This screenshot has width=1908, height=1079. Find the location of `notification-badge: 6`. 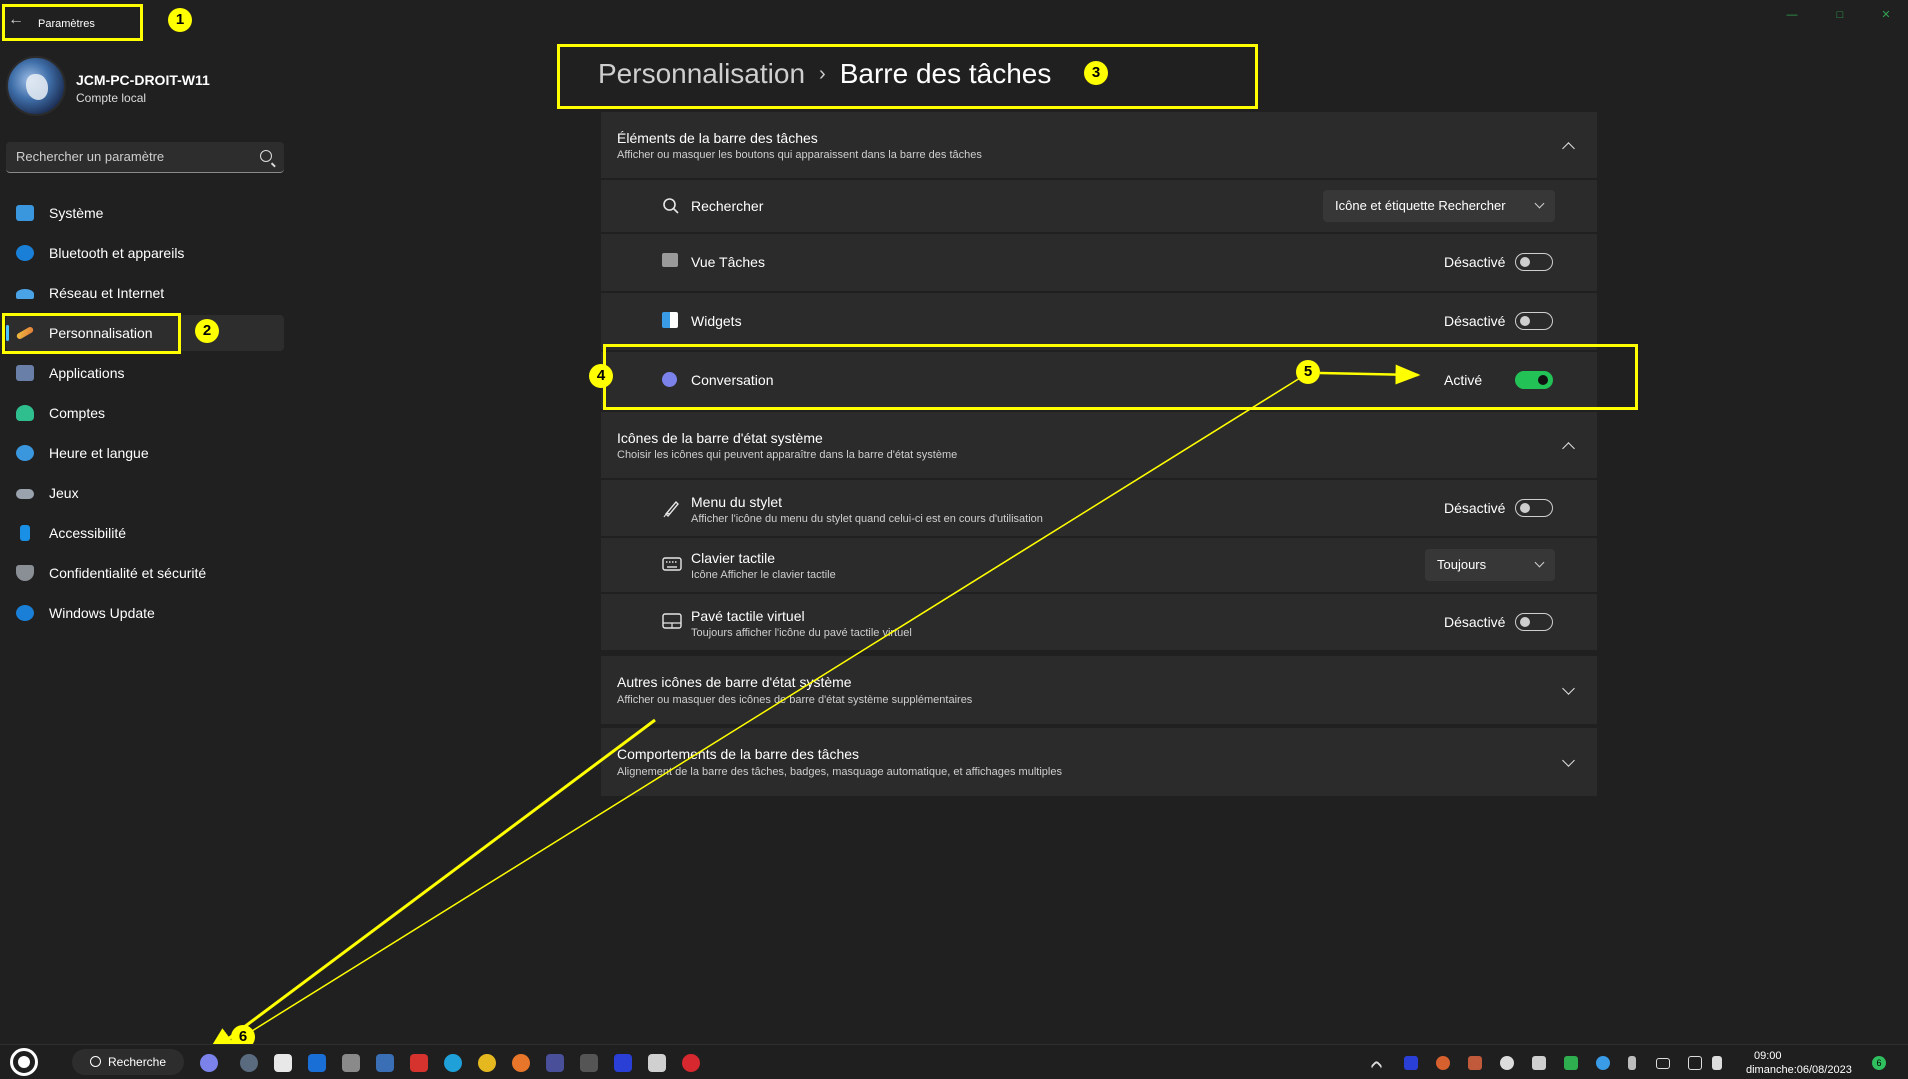

notification-badge: 6 is located at coordinates (1879, 1063).